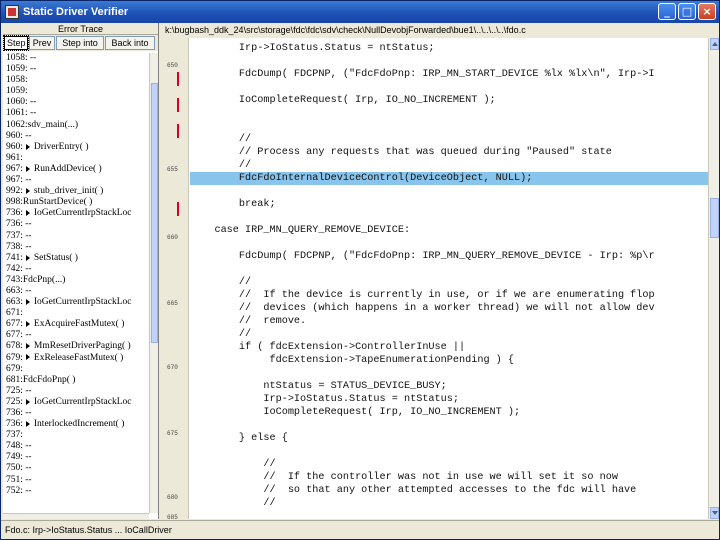  Describe the element at coordinates (76, 113) in the screenshot. I see `trace-line: 1061: --` at that location.